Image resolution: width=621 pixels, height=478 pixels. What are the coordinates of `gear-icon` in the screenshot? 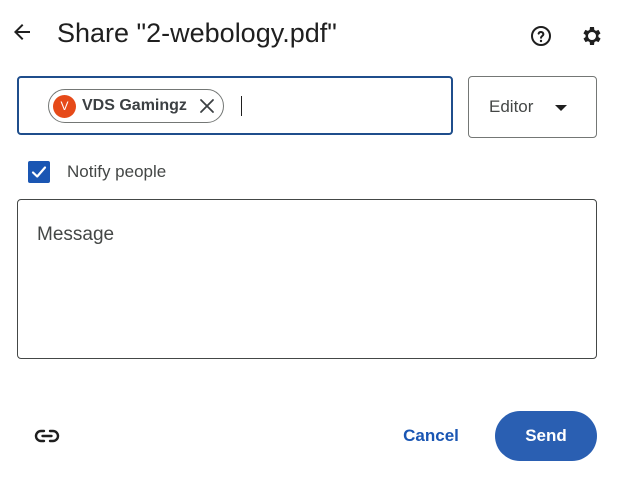 It's located at (592, 36).